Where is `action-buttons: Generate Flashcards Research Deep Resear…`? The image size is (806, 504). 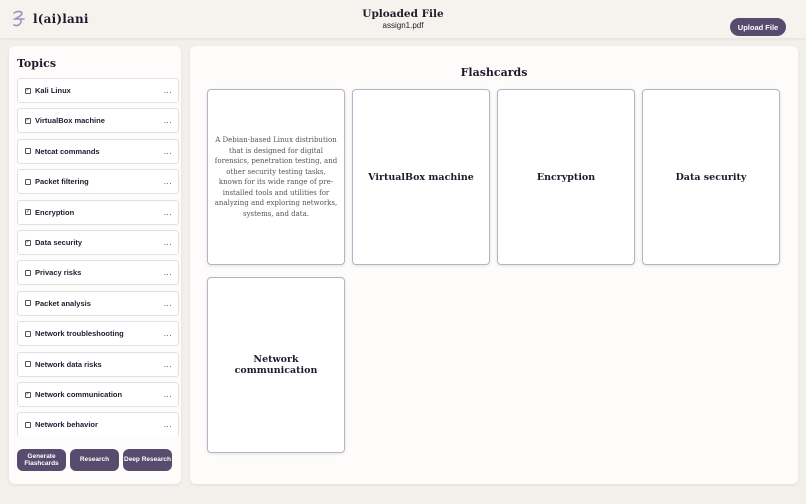
action-buttons: Generate Flashcards Research Deep Resear… is located at coordinates (94, 460).